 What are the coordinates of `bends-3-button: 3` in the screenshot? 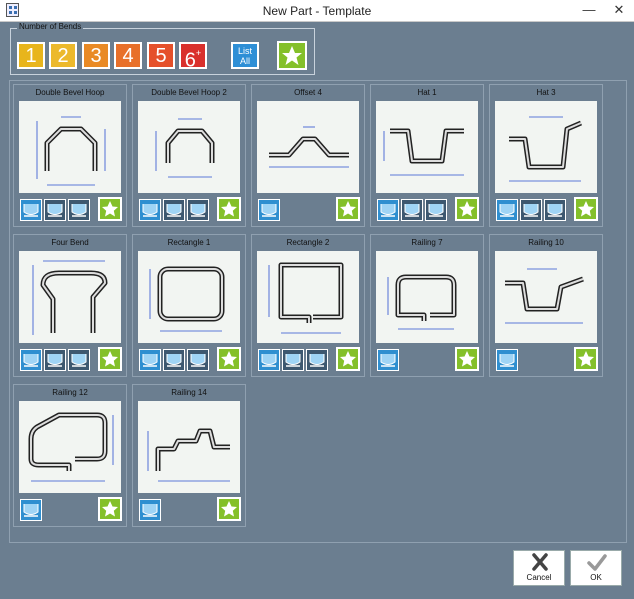 It's located at (96, 55).